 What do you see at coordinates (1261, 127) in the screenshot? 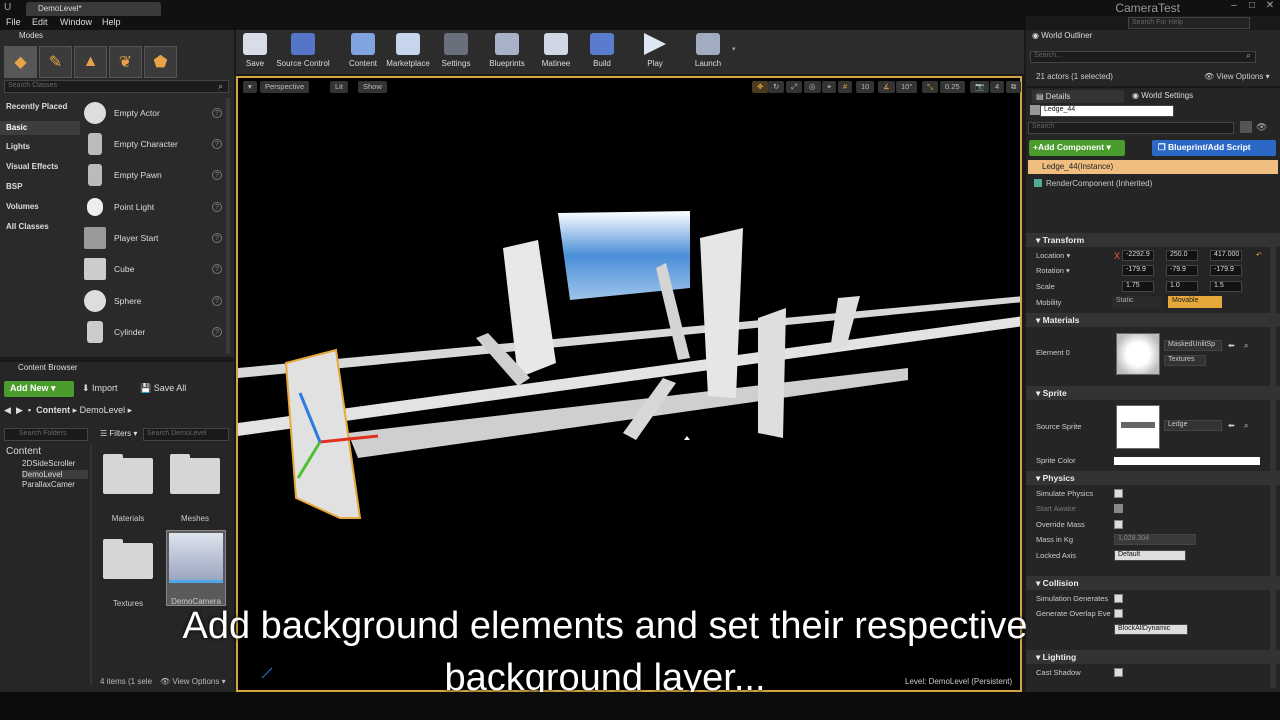
I see `eye-icon: 👁` at bounding box center [1261, 127].